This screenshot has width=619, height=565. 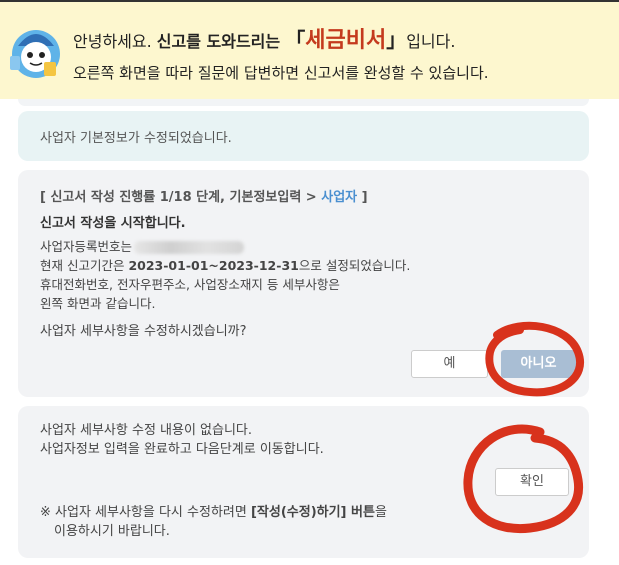 I want to click on question-ask: 사업자 세부사항을 수정하시겠습니까?, so click(x=143, y=331).